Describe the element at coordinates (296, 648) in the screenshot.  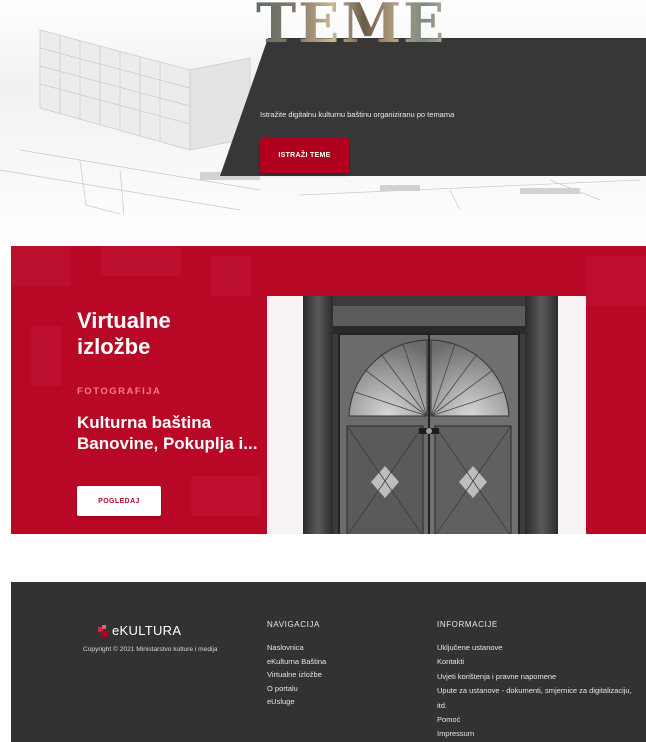
I see `nav-link-naslovnica: Naslovnica` at that location.